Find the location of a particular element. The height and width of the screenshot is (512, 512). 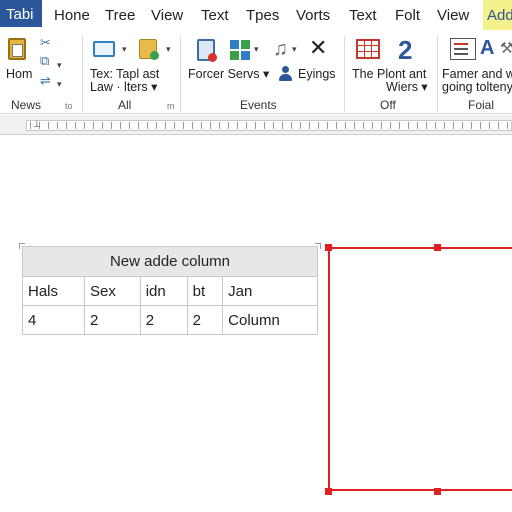

paste-paper-icon is located at coordinates (17, 50).